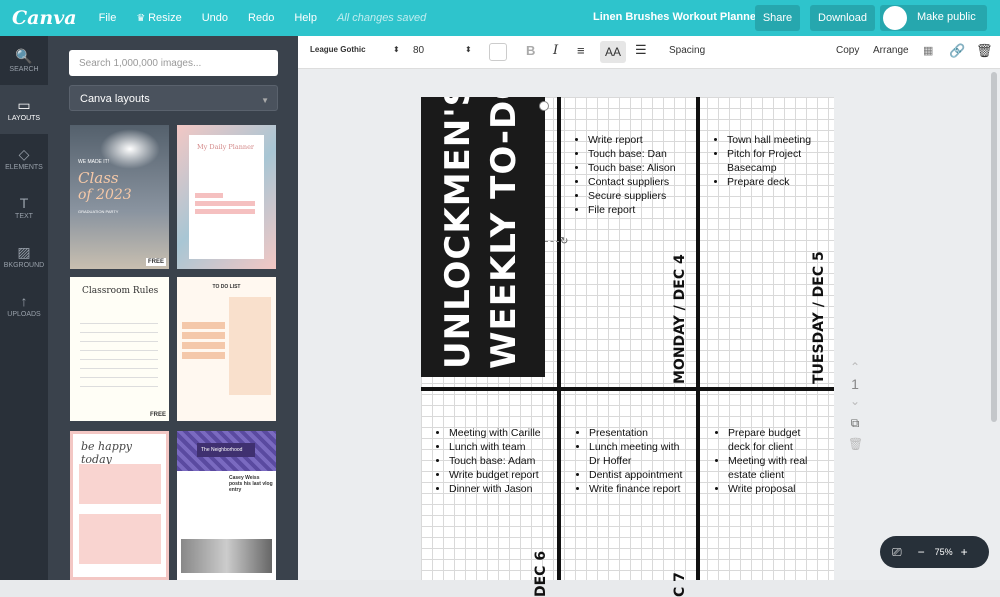  Describe the element at coordinates (639, 182) in the screenshot. I see `list-item: Contact suppliers` at that location.